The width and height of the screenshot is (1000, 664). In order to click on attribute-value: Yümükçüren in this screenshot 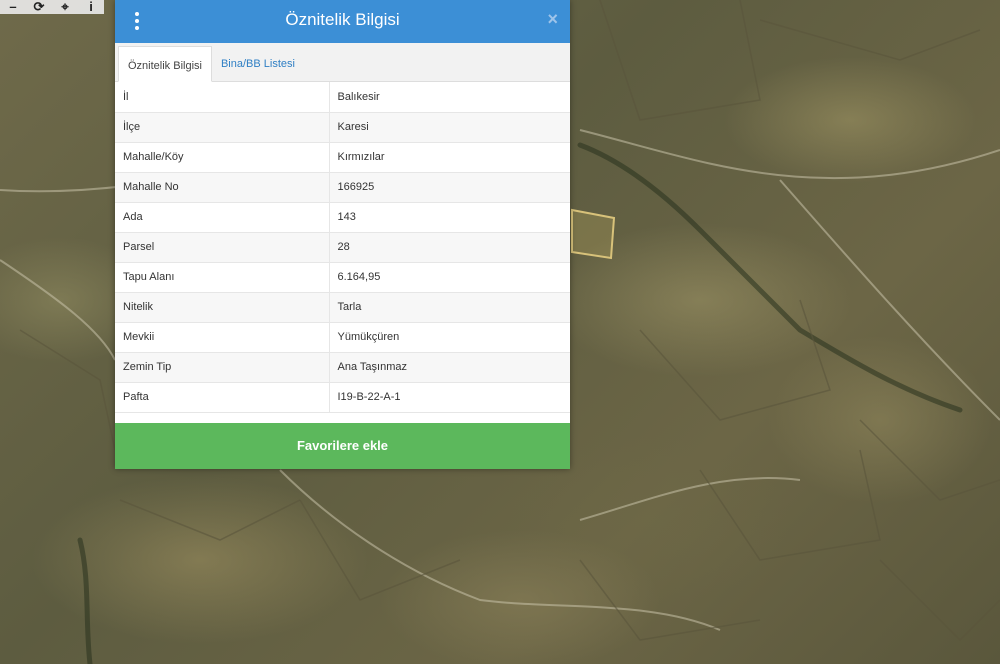, I will do `click(449, 337)`.